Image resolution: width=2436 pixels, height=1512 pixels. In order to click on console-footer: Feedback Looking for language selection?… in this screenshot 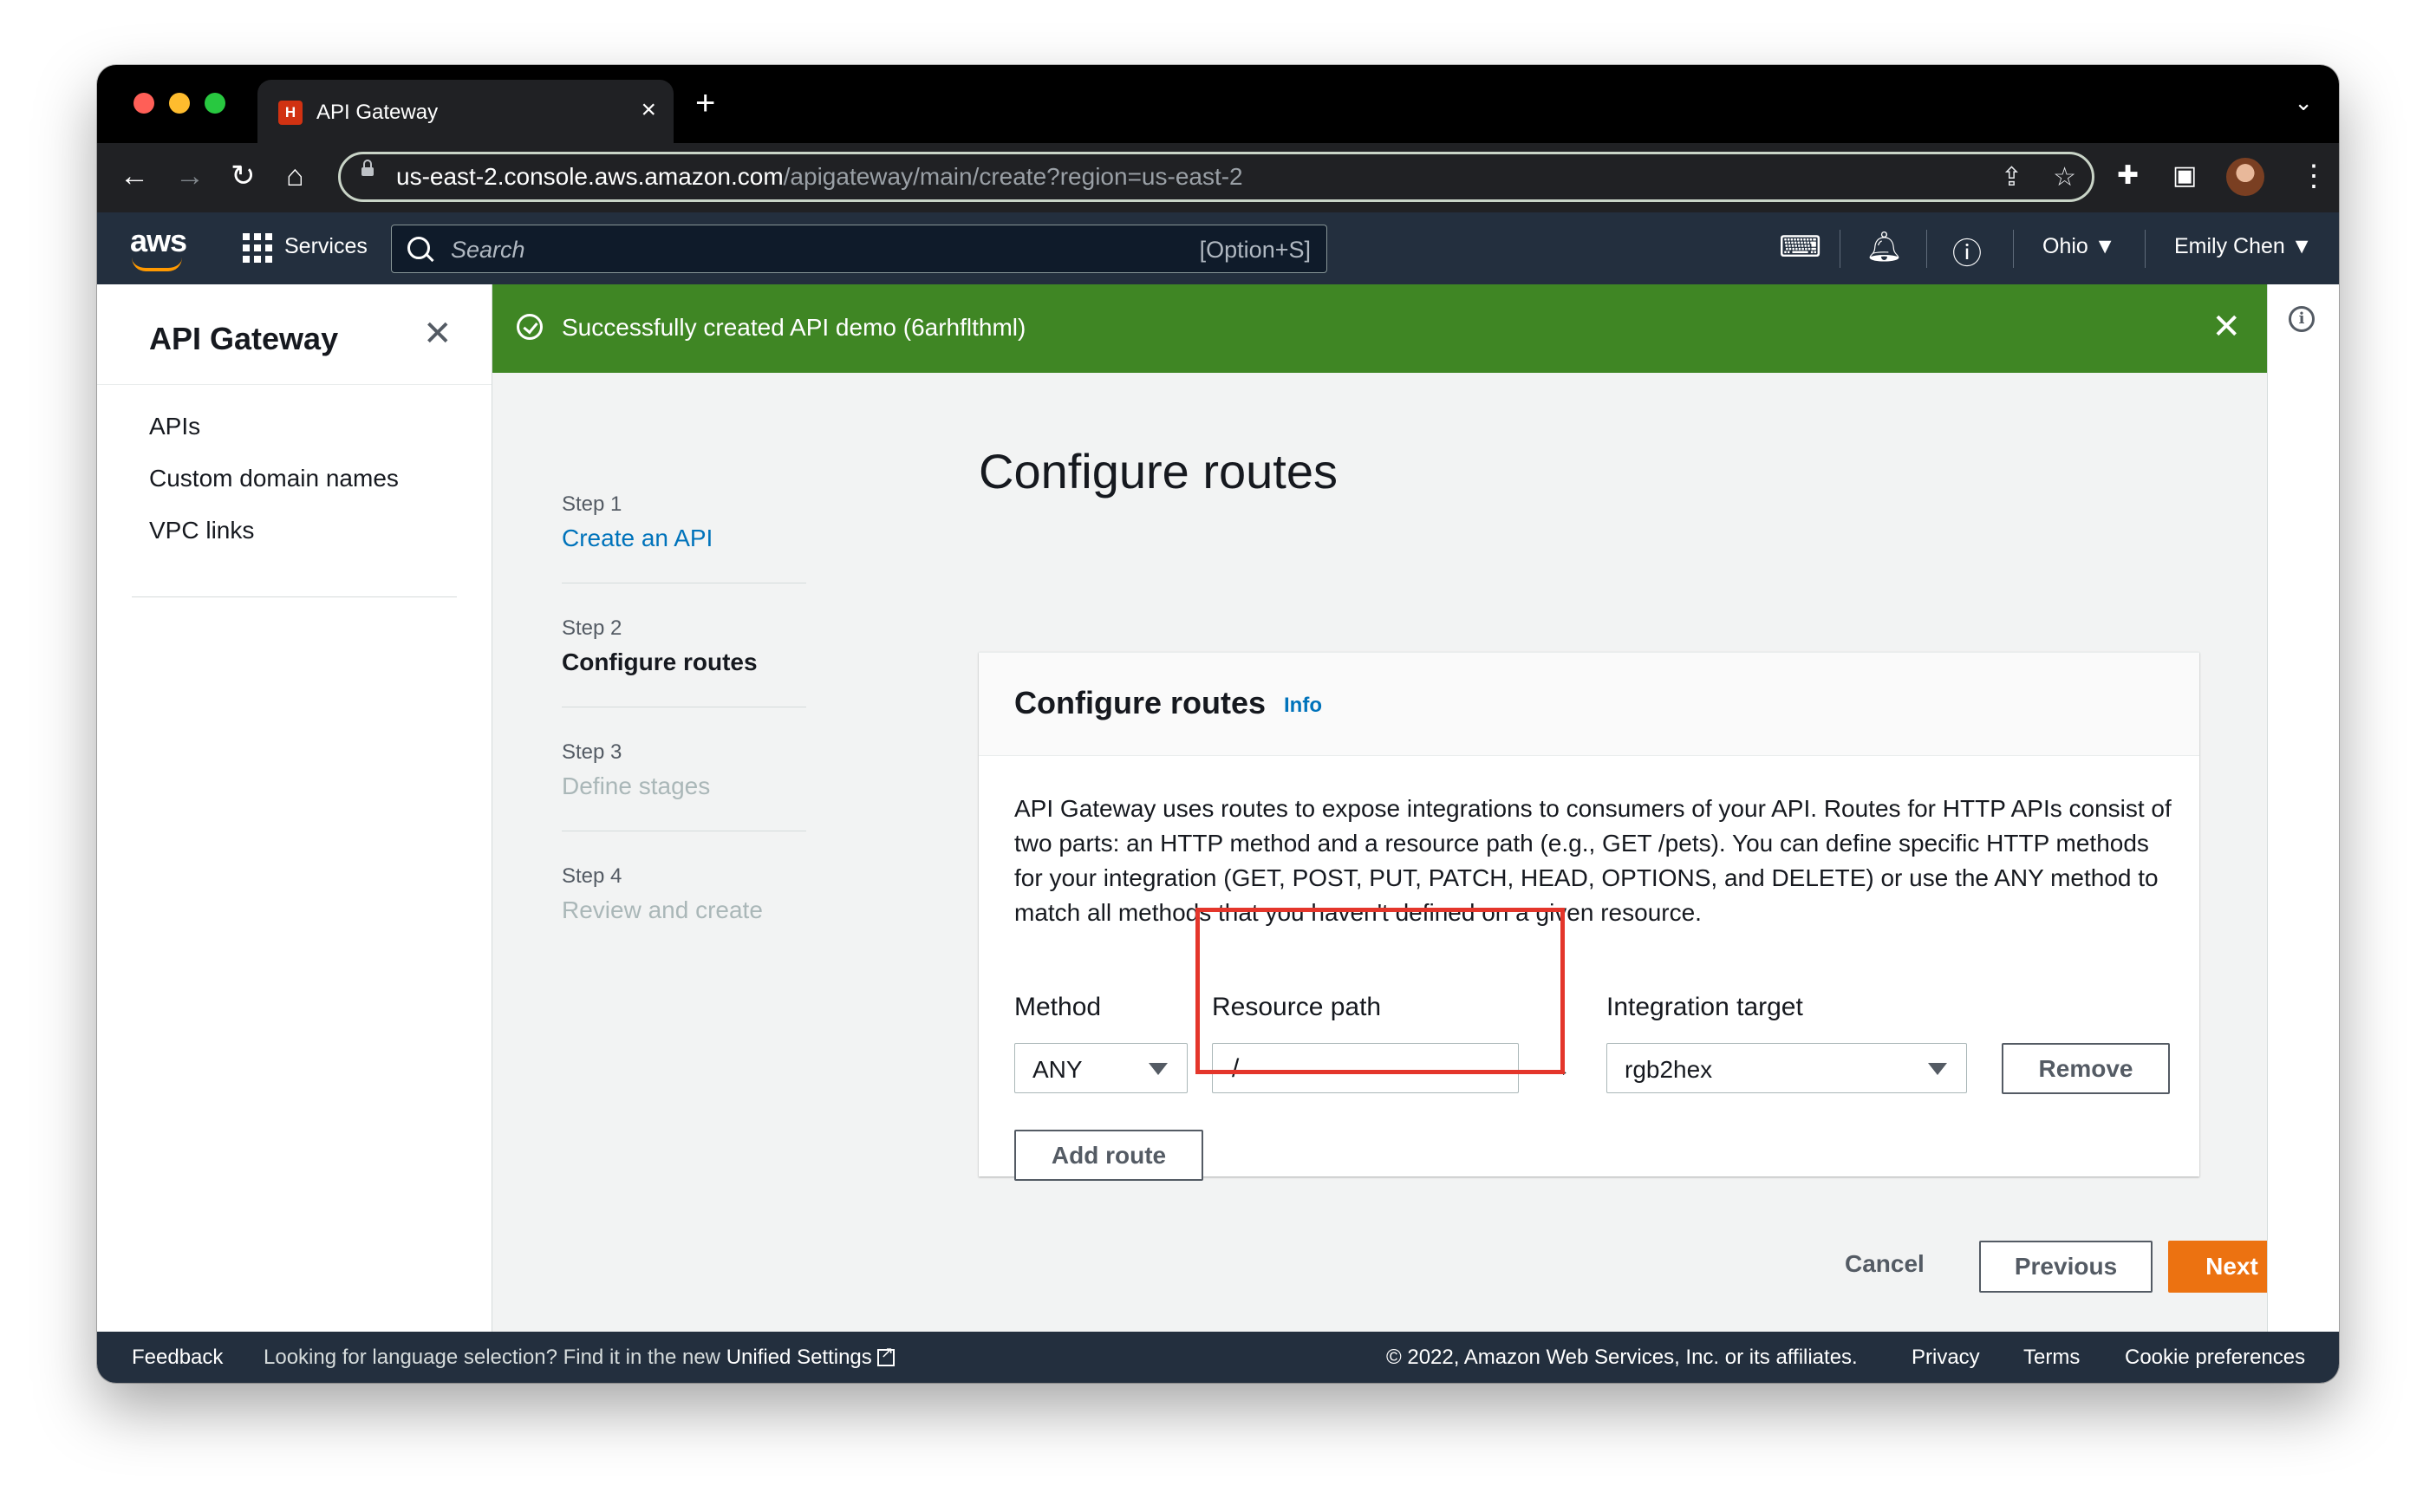, I will do `click(1218, 1357)`.